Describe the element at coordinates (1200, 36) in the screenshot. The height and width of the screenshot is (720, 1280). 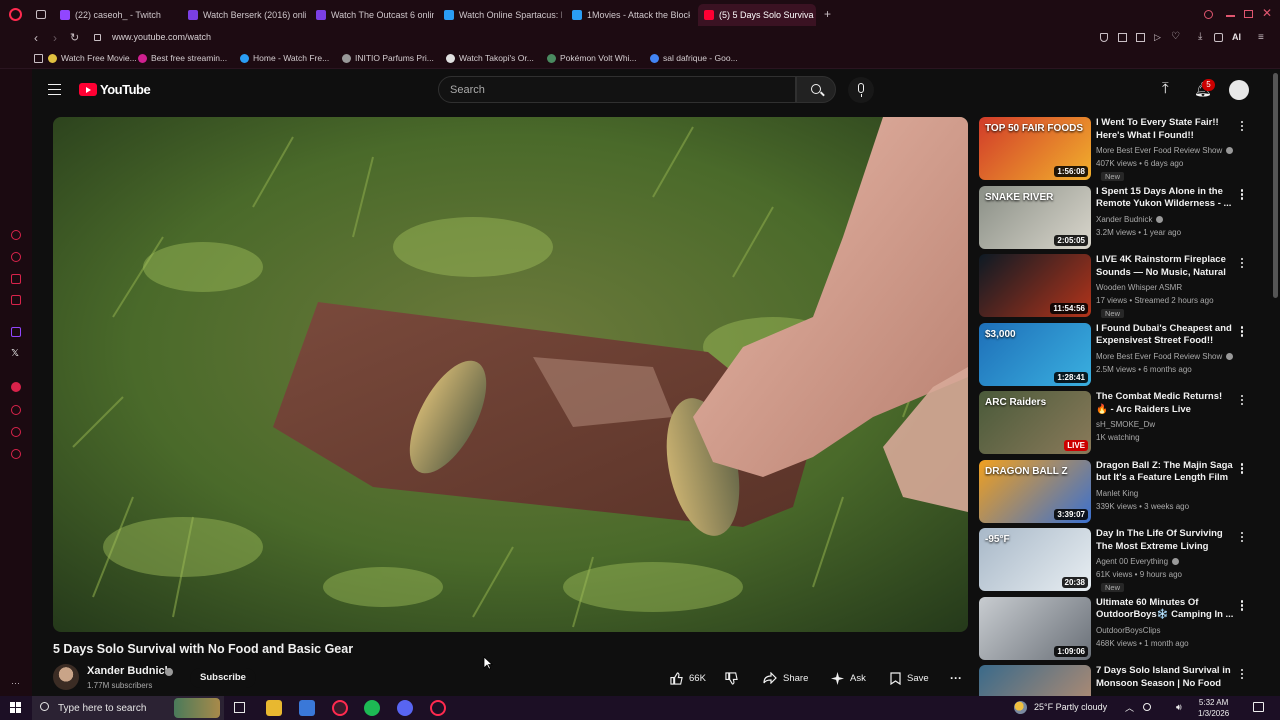
I see `download-icon: ⤓` at that location.